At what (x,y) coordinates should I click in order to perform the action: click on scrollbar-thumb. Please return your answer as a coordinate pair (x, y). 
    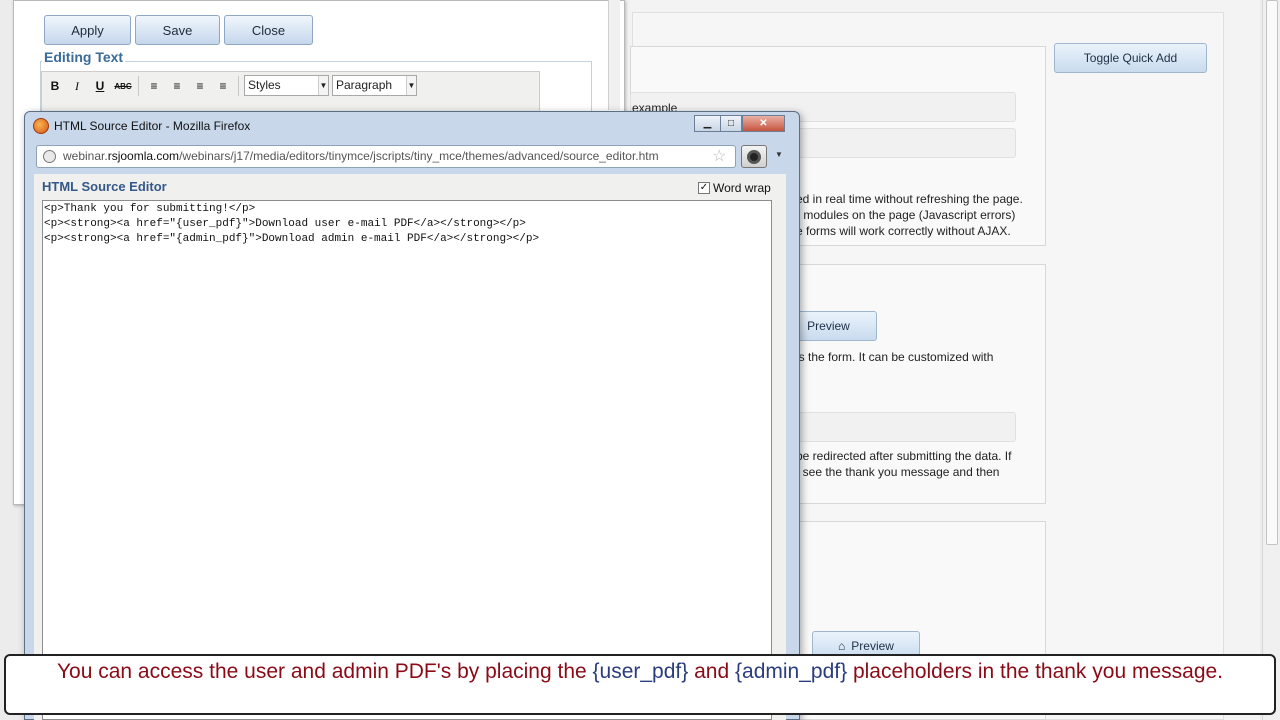
    Looking at the image, I should click on (1272, 272).